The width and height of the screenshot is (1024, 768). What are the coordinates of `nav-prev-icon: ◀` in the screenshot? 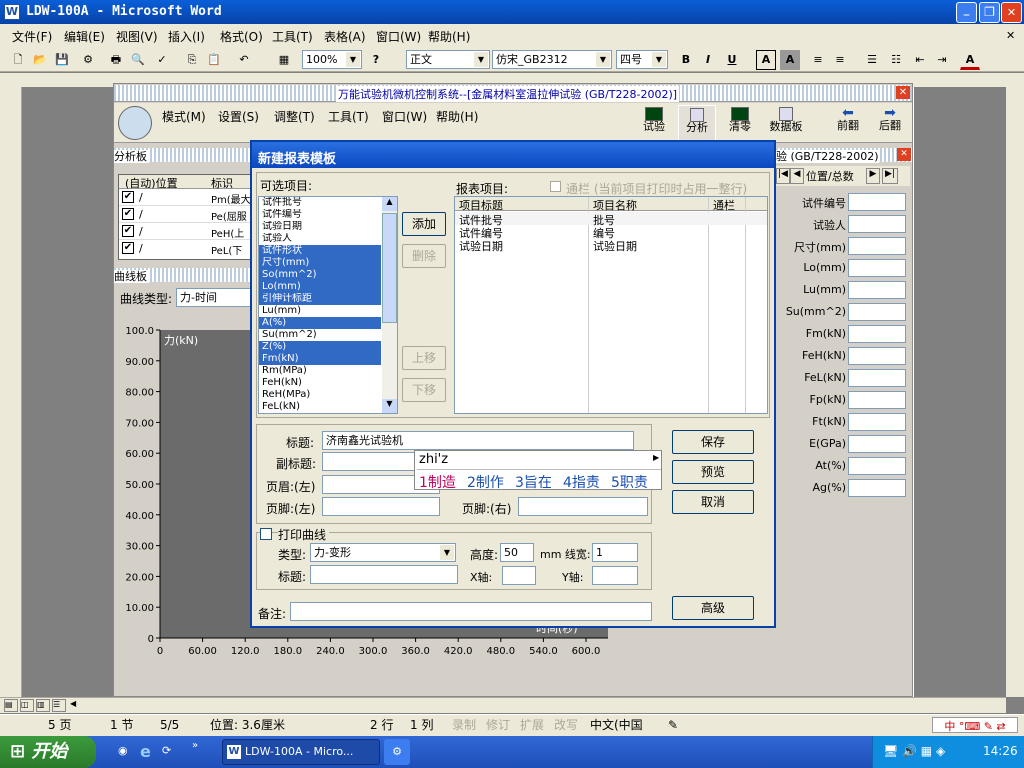 It's located at (797, 176).